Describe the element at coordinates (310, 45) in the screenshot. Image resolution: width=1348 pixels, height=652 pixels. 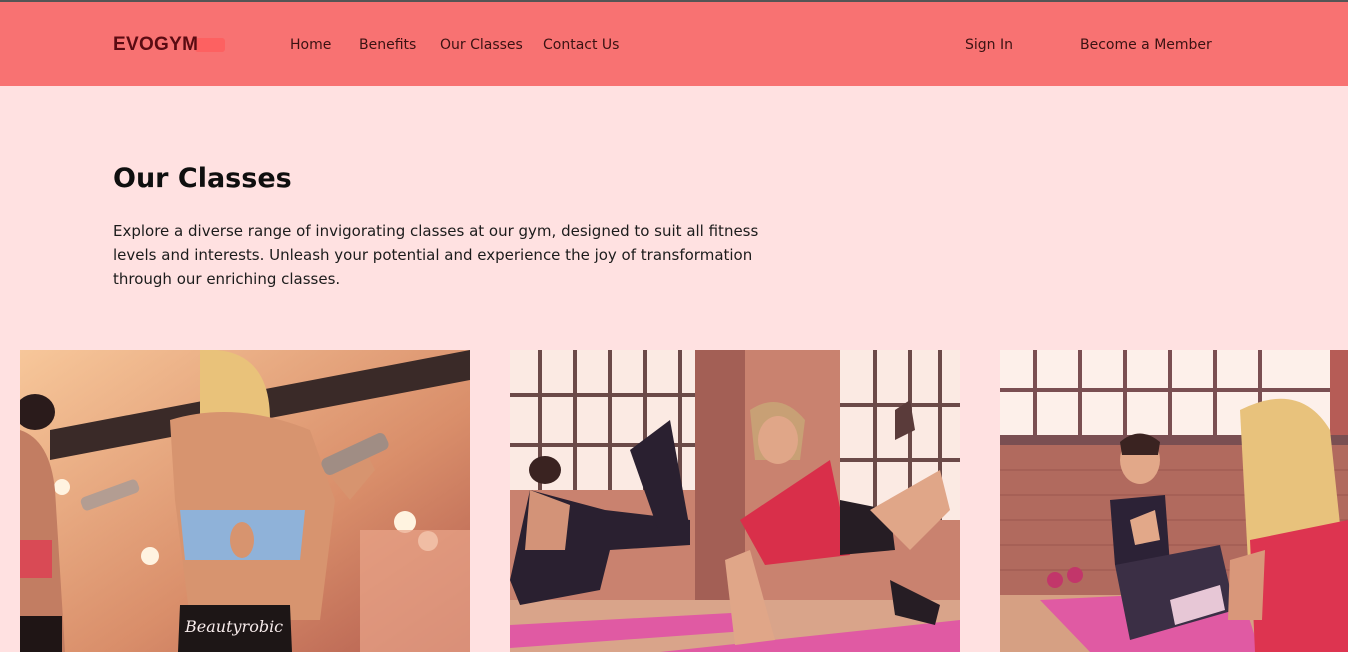
I see `nav-link-home: Home` at that location.